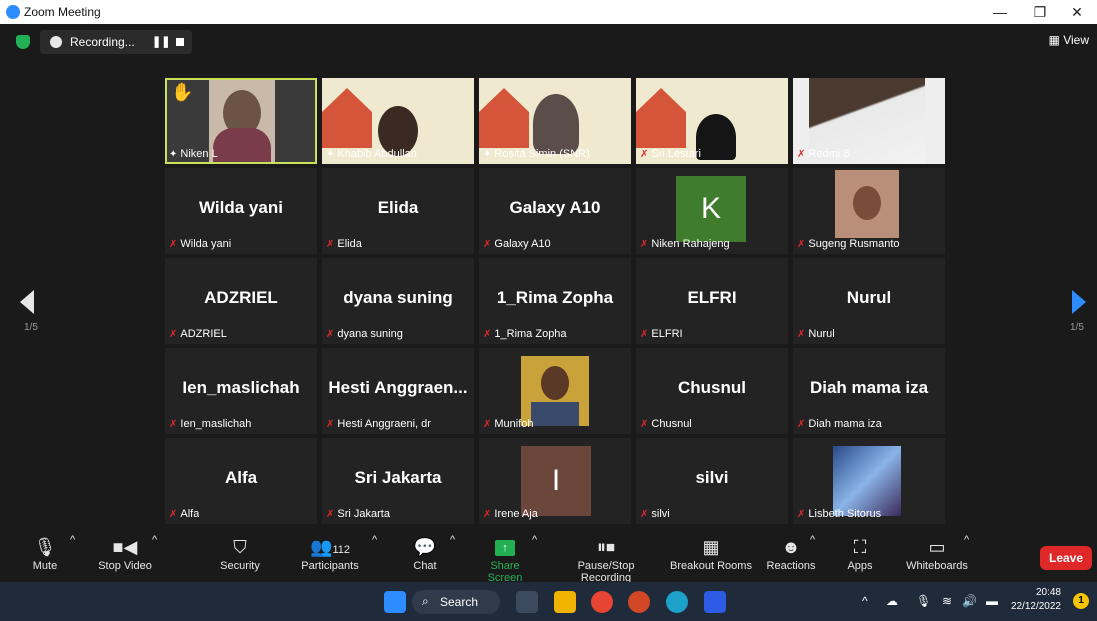 This screenshot has width=1097, height=621. What do you see at coordinates (374, 540) in the screenshot?
I see `participants-options-chevron-icon: ^` at bounding box center [374, 540].